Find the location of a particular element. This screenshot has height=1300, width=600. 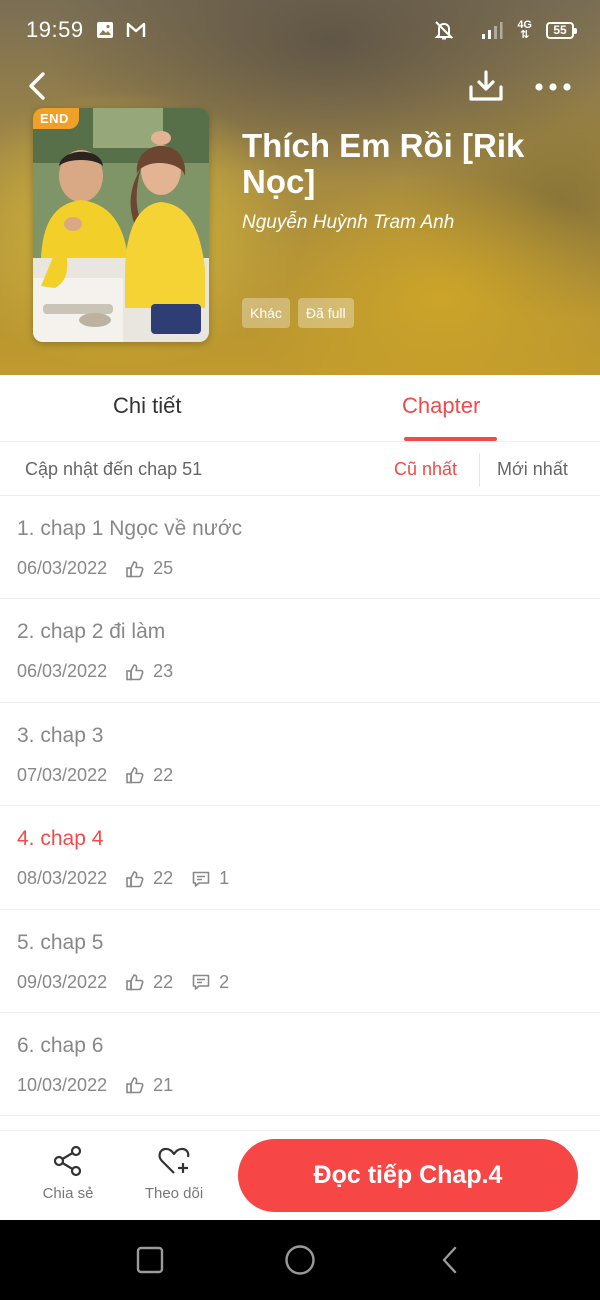

comment-count: 1 is located at coordinates (224, 878).